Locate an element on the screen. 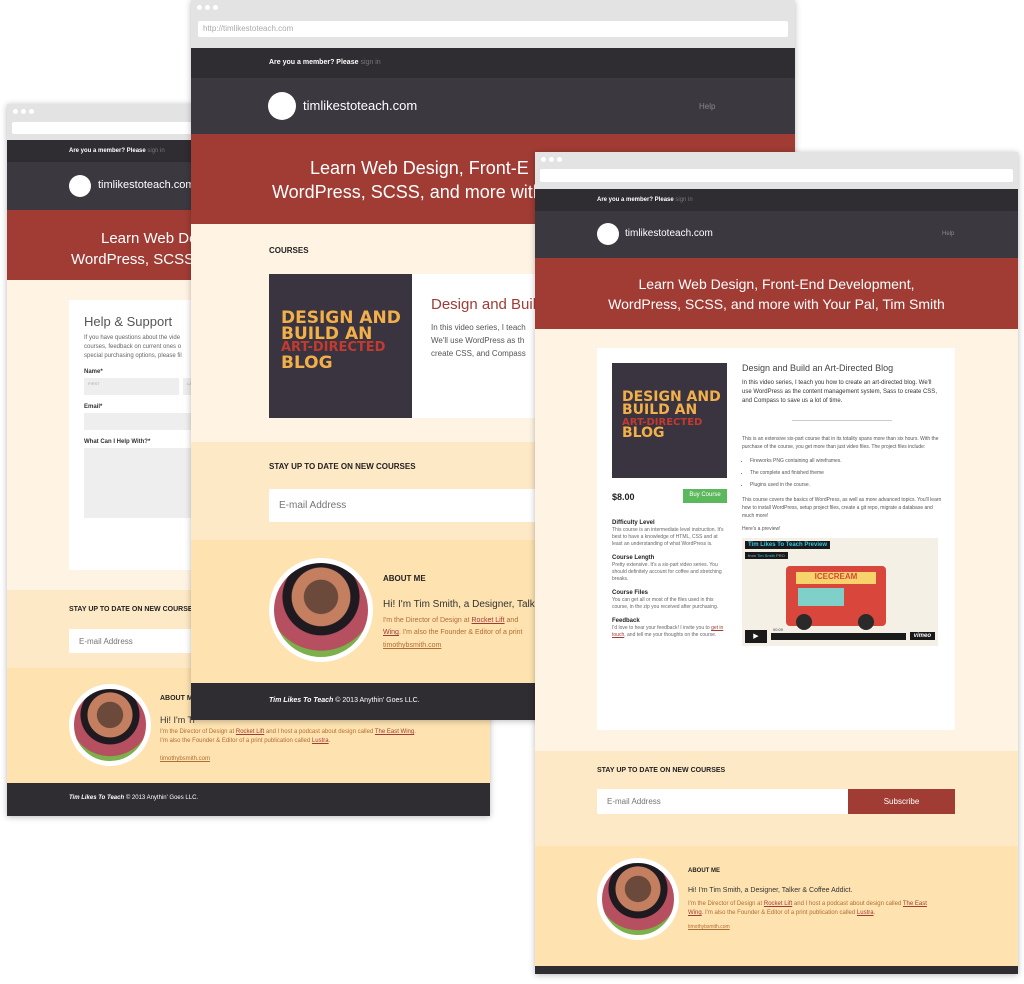  course-price: $8.00 is located at coordinates (623, 497).